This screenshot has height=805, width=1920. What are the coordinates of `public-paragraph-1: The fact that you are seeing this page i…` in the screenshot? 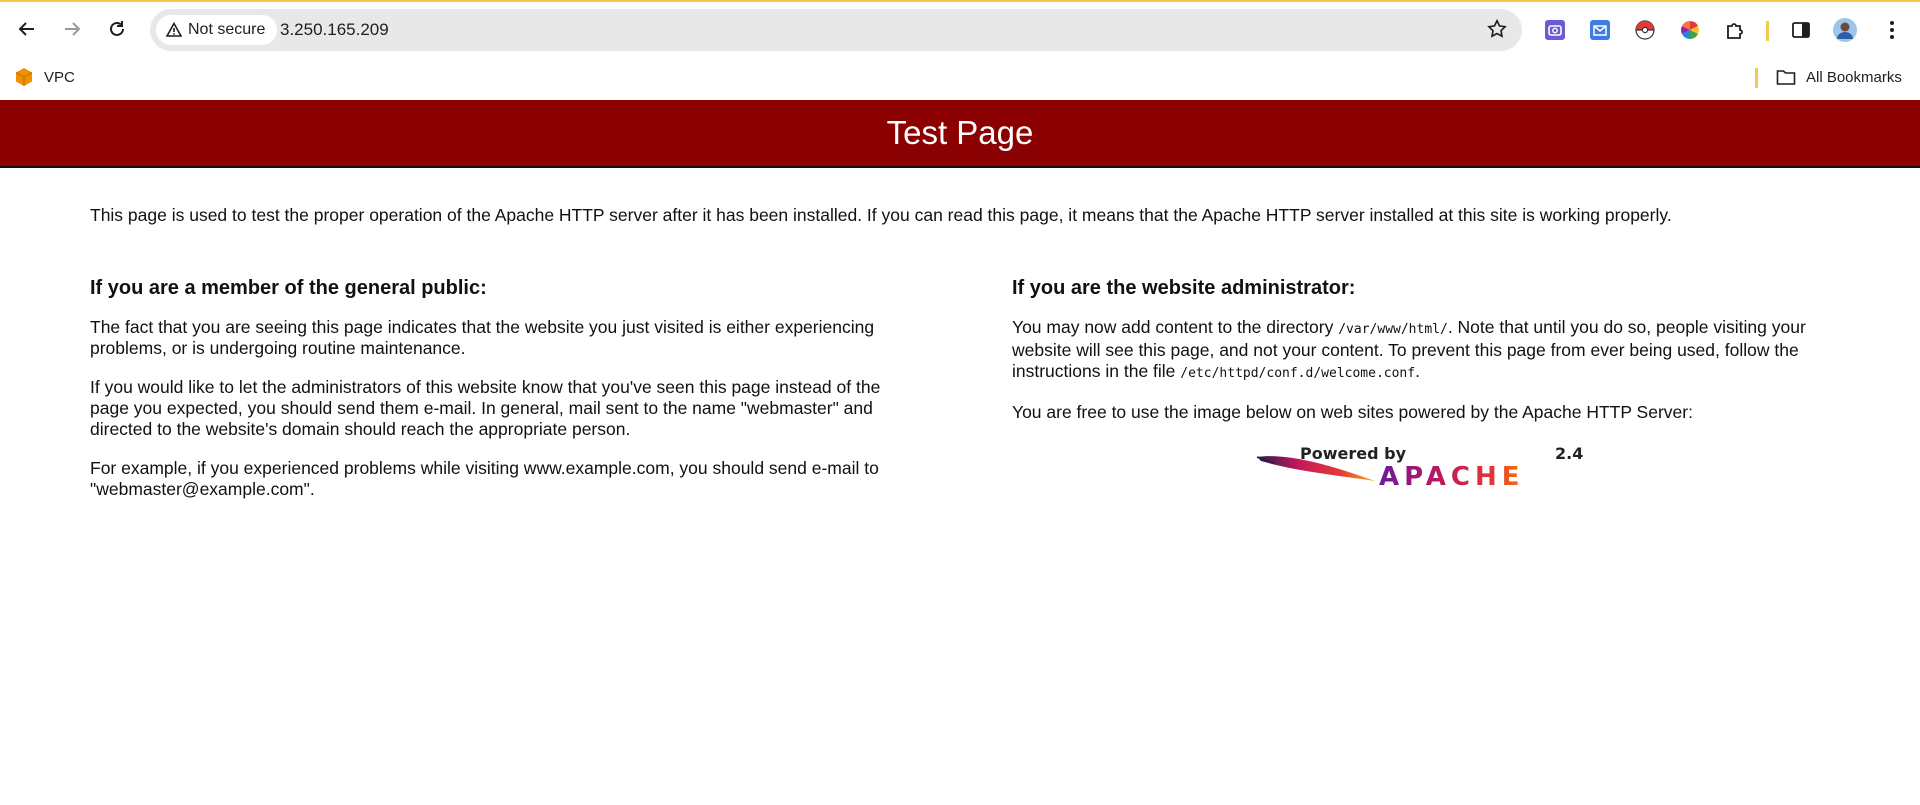 It's located at (482, 337).